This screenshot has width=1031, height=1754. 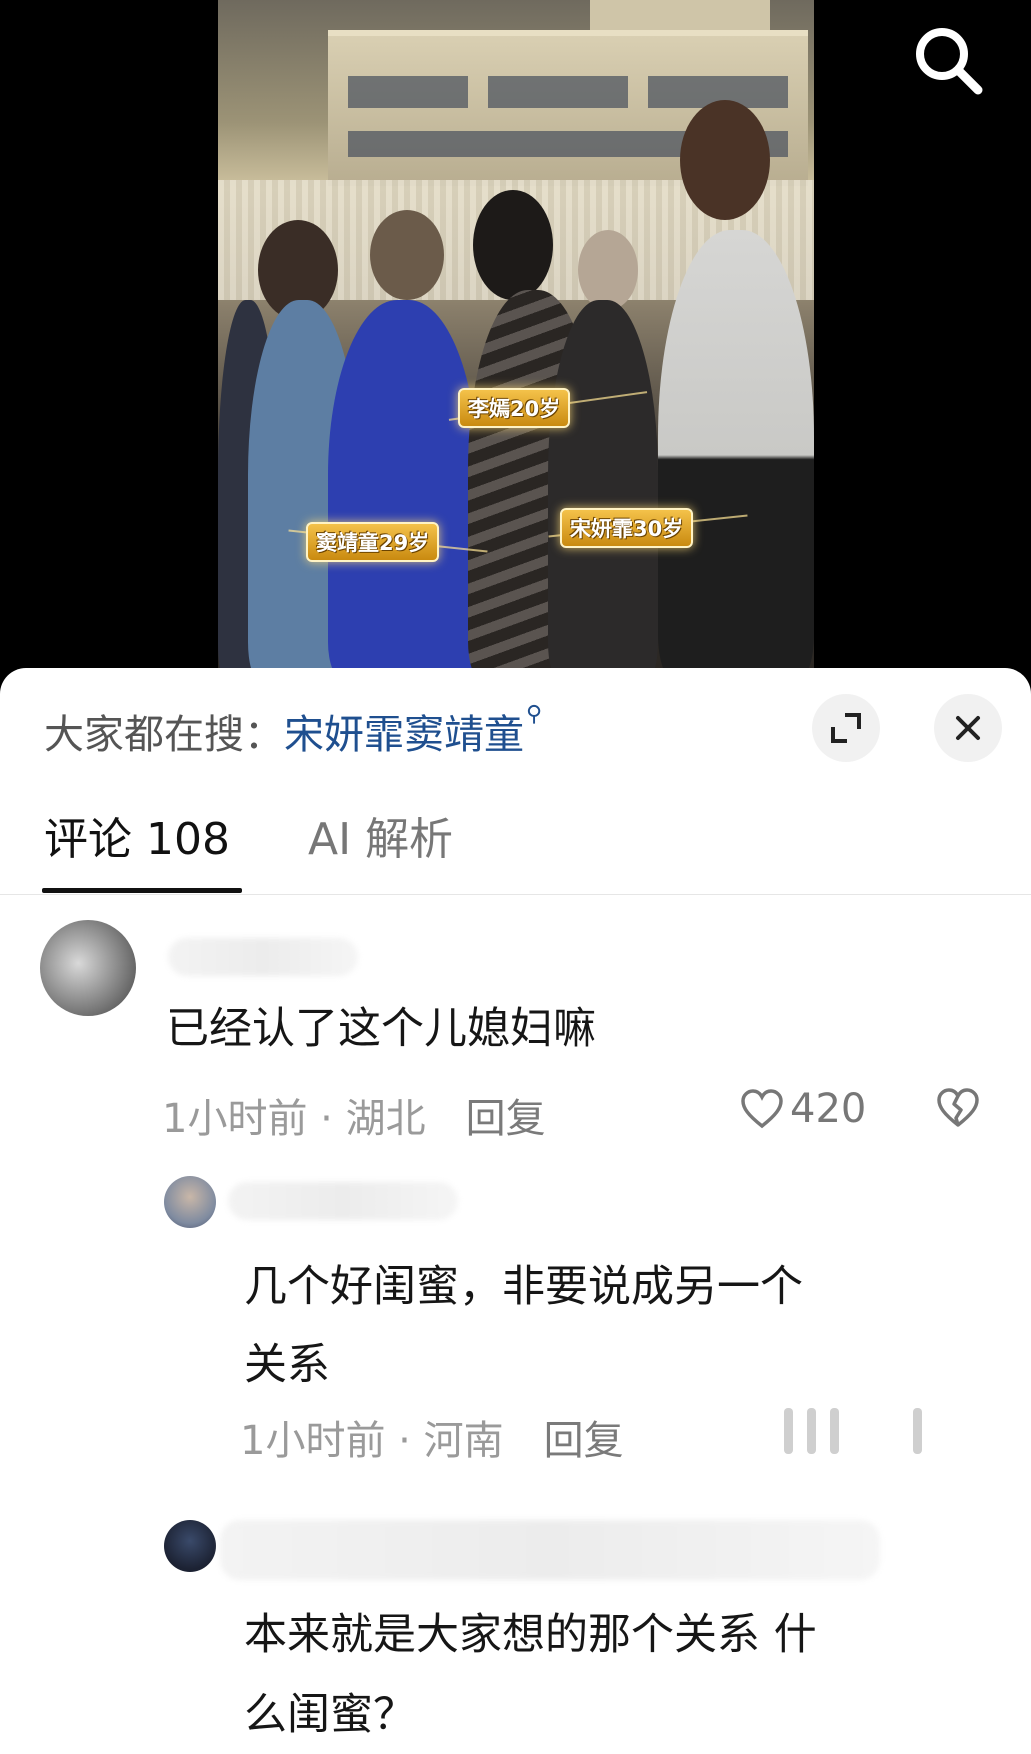 I want to click on expand-button, so click(x=846, y=728).